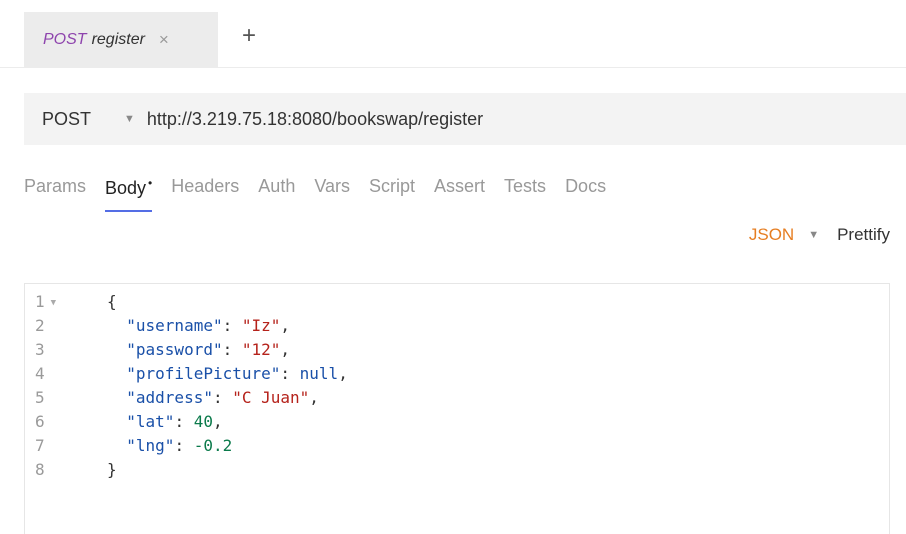  I want to click on code-line: 2 "username": "Iz",, so click(457, 326).